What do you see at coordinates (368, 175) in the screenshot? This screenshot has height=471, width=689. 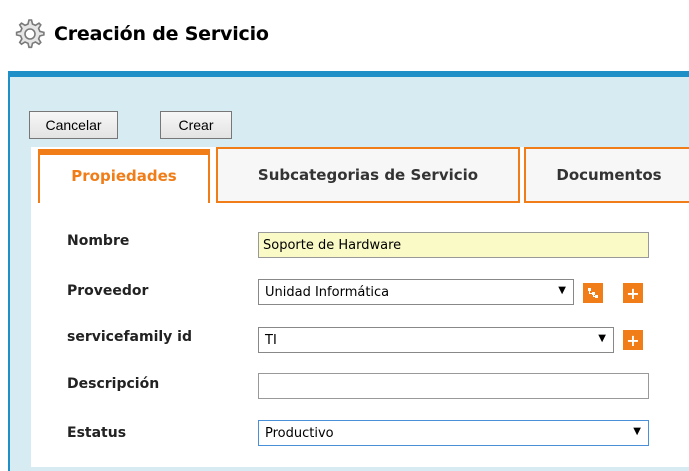 I see `tab-subcategorias: Subcategorias de Servicio` at bounding box center [368, 175].